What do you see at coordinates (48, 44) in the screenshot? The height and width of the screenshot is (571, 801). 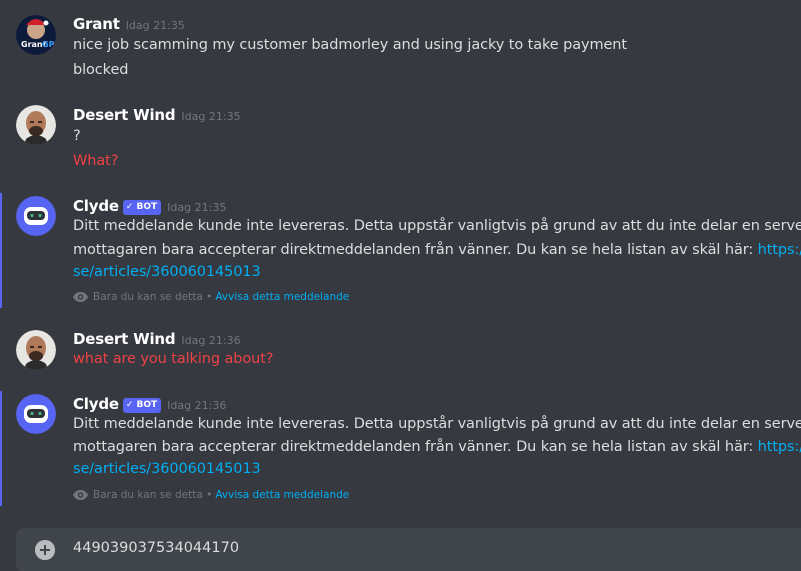 I see `svg-text: GP` at bounding box center [48, 44].